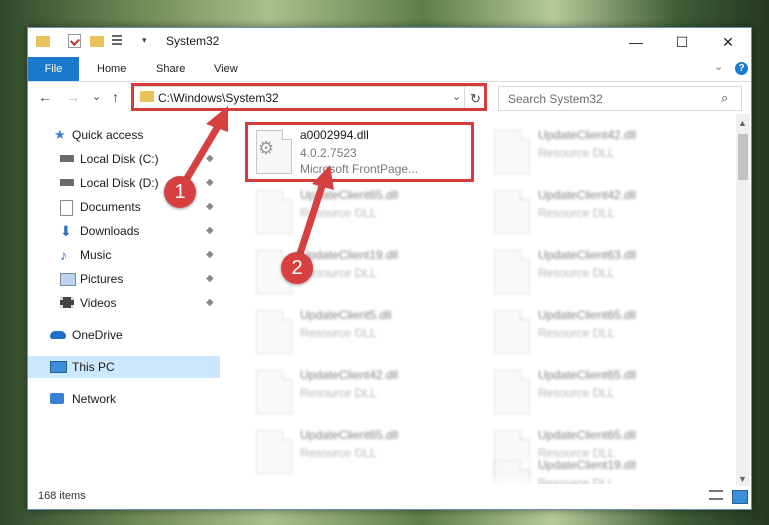  I want to click on drive-icon, so click(67, 158).